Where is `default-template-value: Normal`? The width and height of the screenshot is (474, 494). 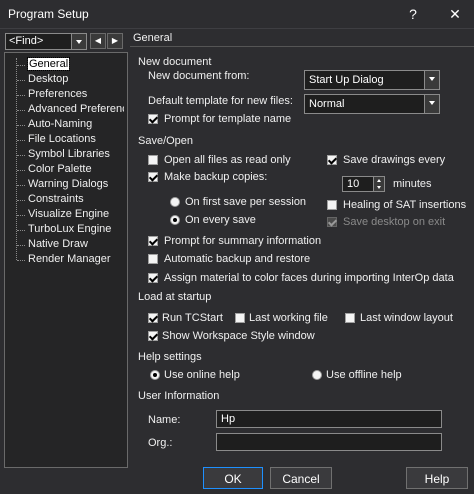 default-template-value: Normal is located at coordinates (327, 104).